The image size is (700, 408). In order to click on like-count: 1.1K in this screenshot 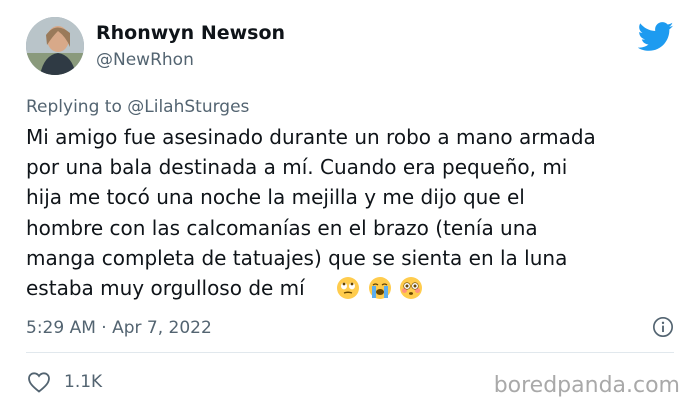, I will do `click(83, 382)`.